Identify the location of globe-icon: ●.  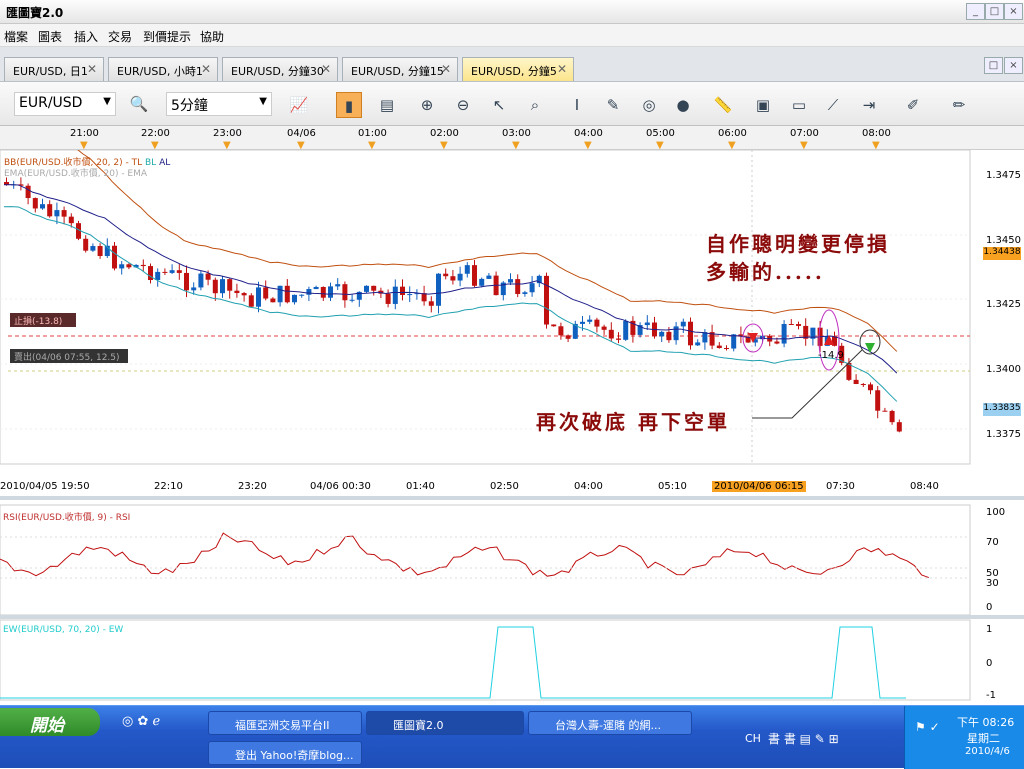
(683, 105).